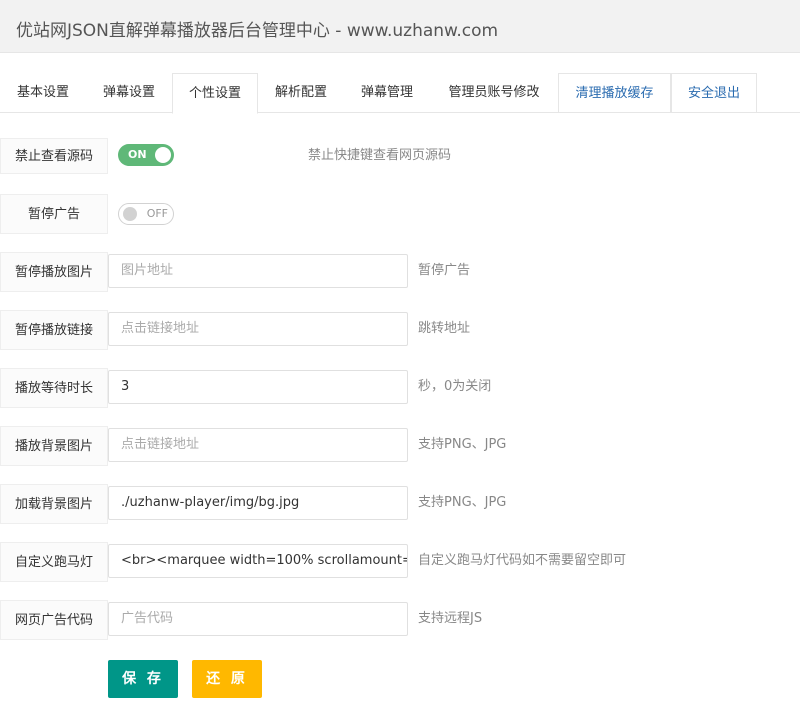 The width and height of the screenshot is (800, 715). I want to click on pause-link-label: 暂停播放链接, so click(54, 330).